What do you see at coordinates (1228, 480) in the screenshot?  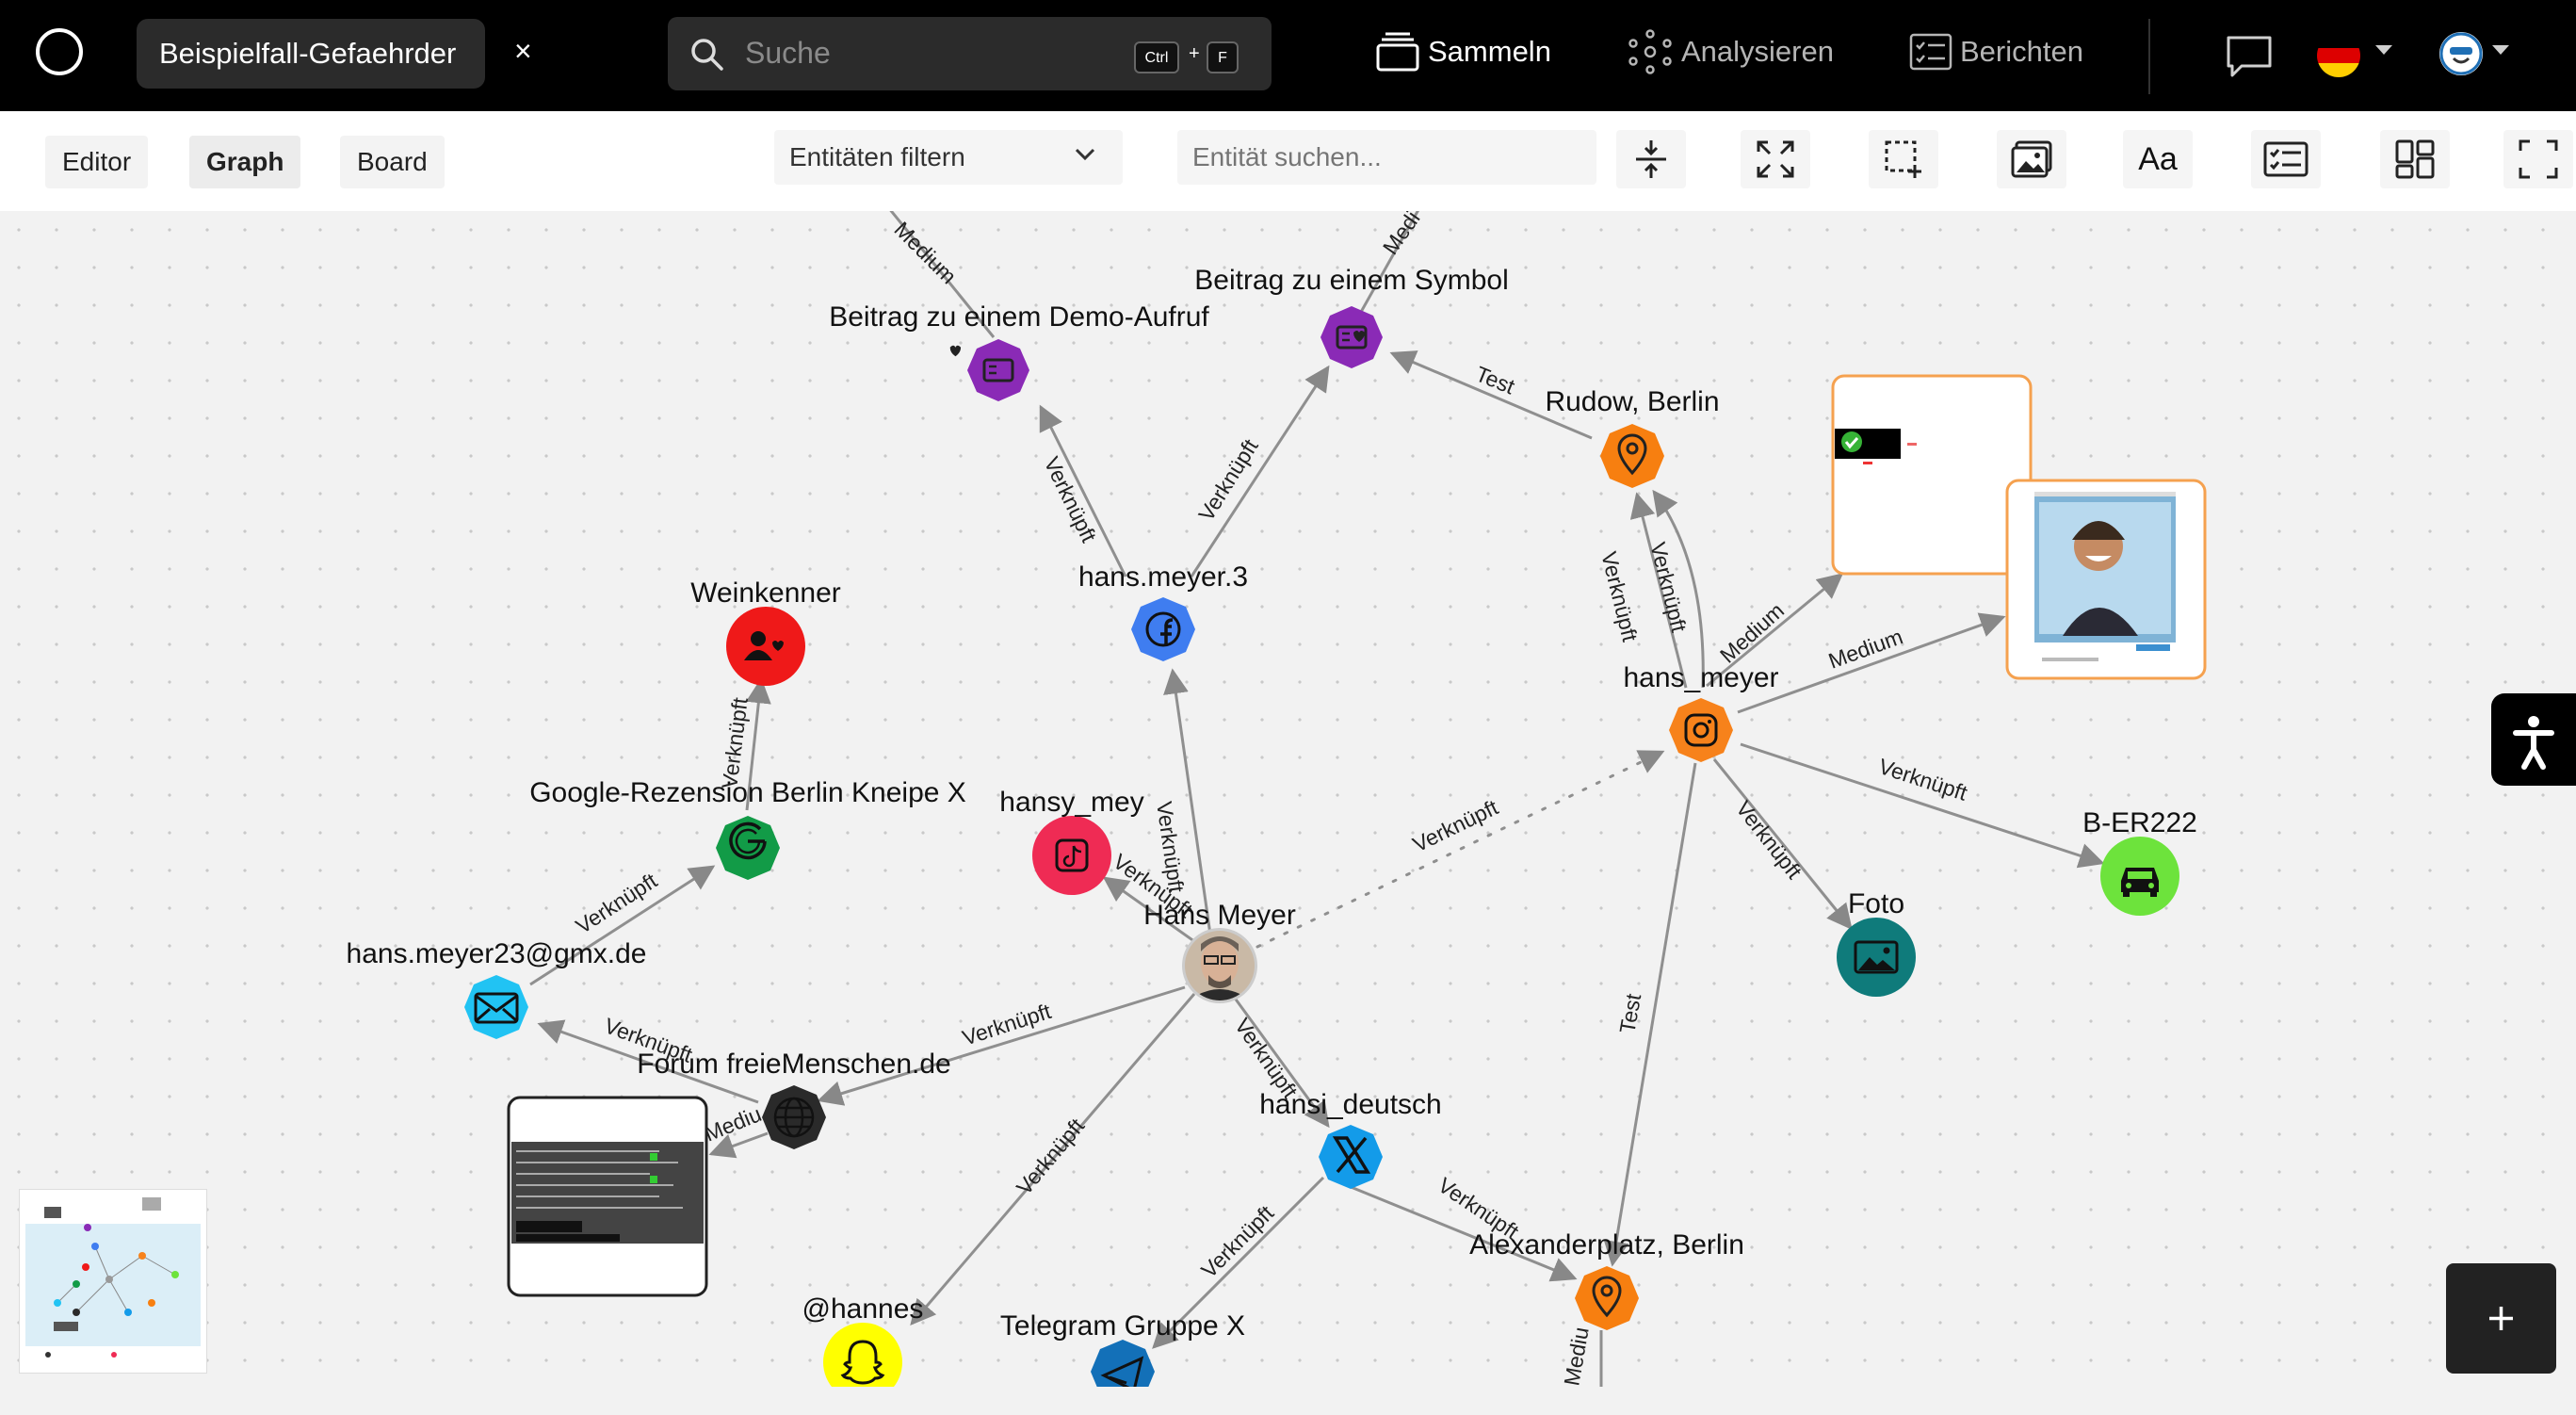 I see `edge-label-fb-symbol: Verknüpft` at bounding box center [1228, 480].